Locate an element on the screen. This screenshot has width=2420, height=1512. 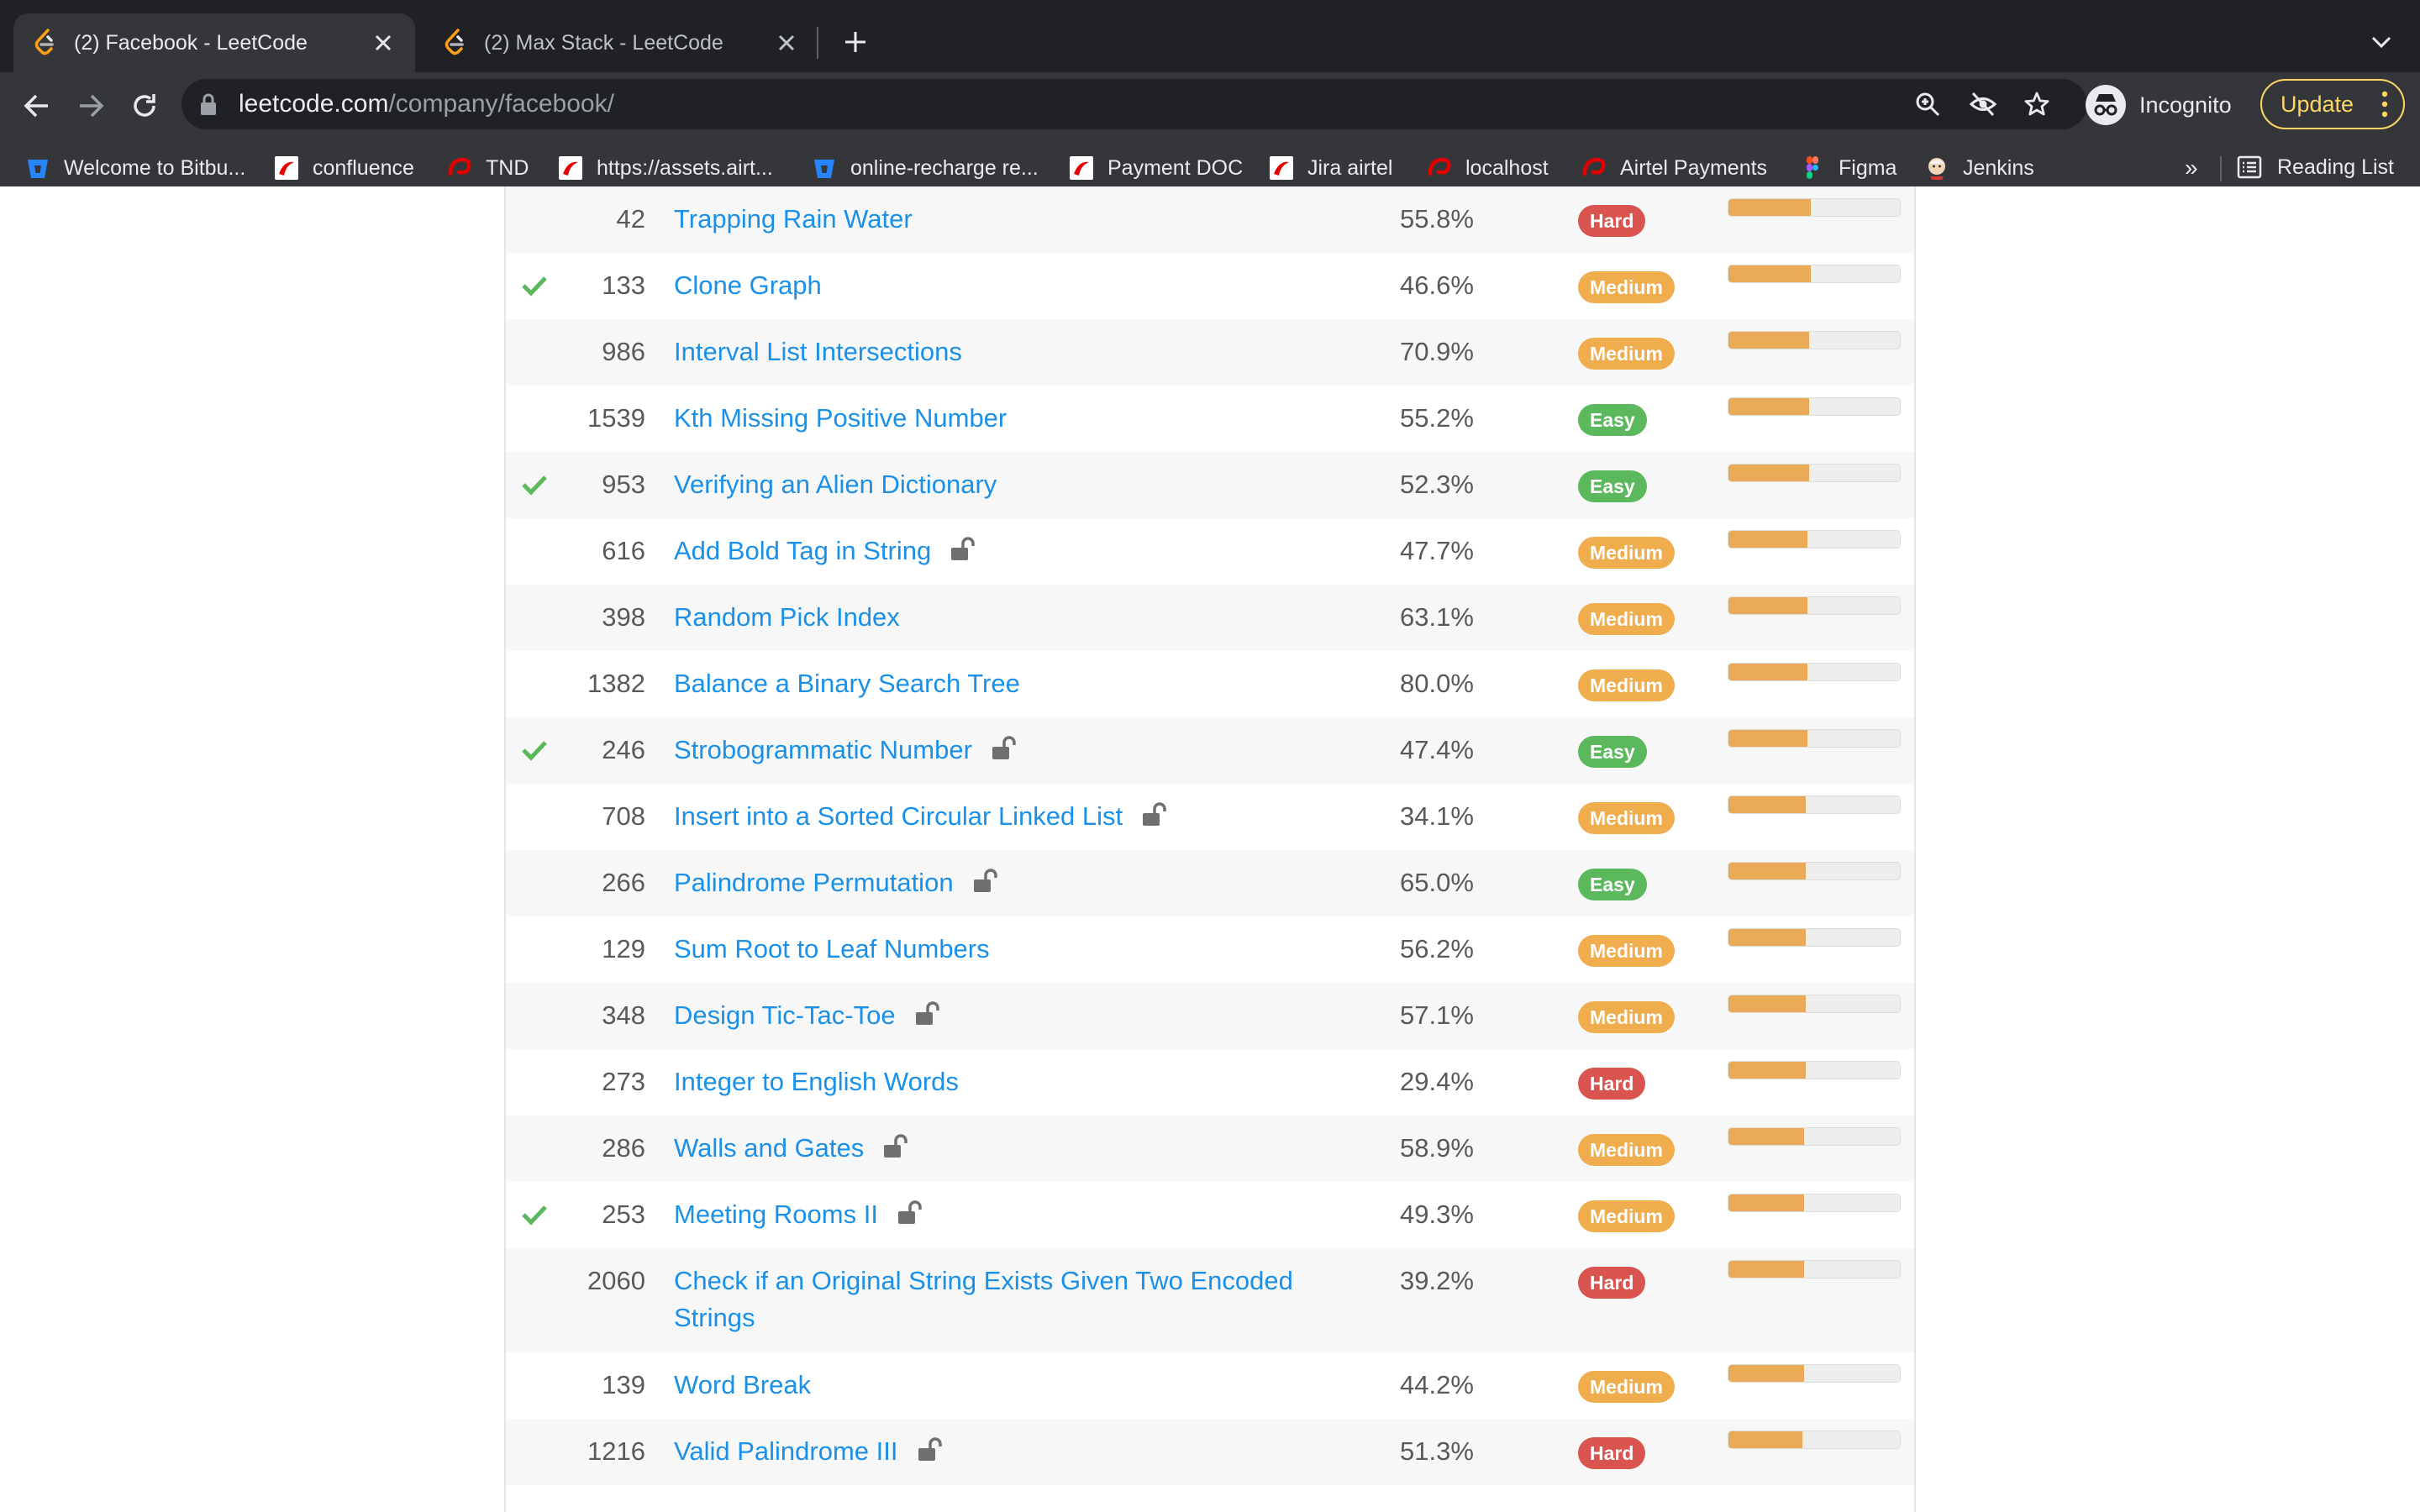
bookmarks-divider is located at coordinates (2221, 168).